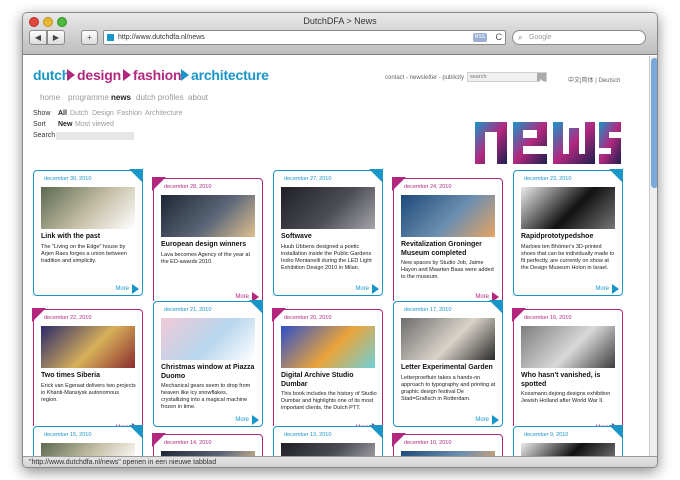 This screenshot has width=680, height=480. Describe the element at coordinates (89, 37) in the screenshot. I see `add-bookmark-button: +` at that location.